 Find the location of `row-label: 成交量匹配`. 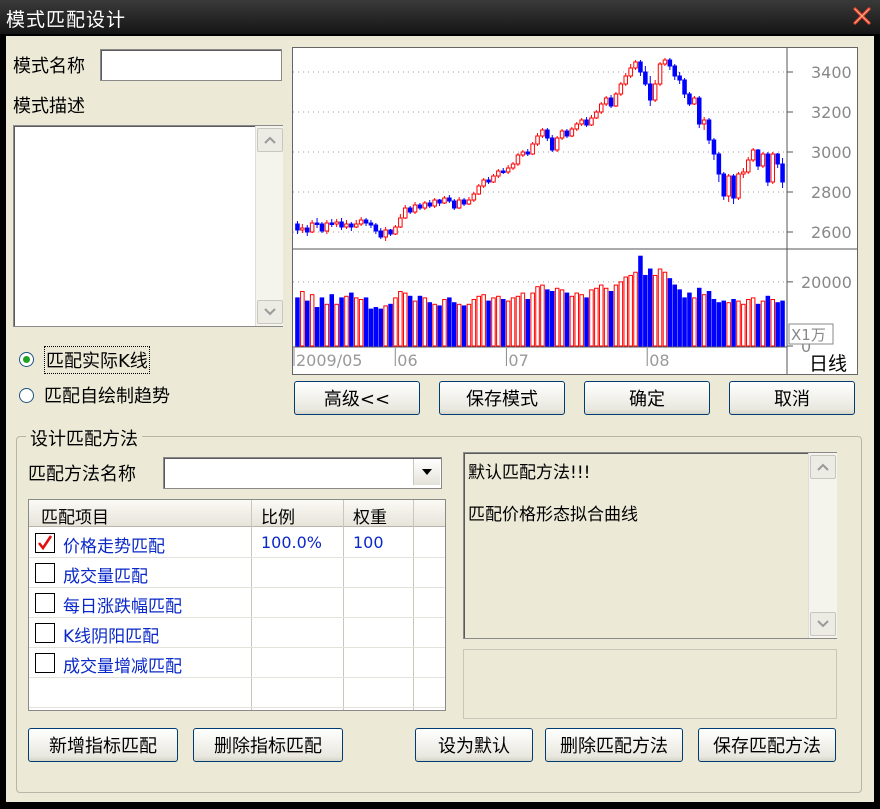

row-label: 成交量匹配 is located at coordinates (105, 577).